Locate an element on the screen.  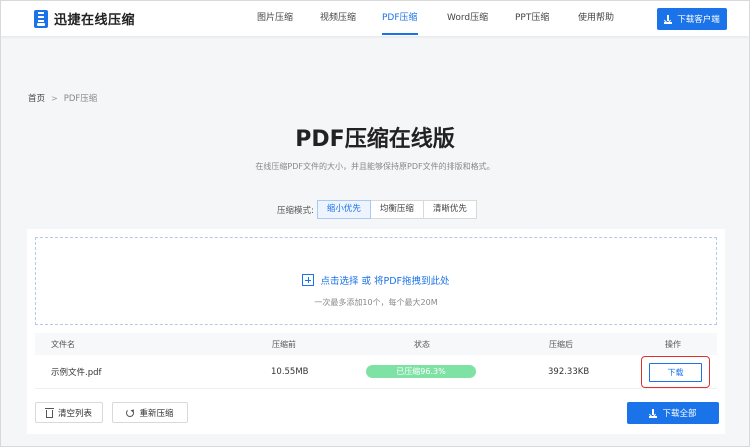
dropzone-prompt: 点击选择 或 将PDF拖拽到此处 is located at coordinates (376, 280).